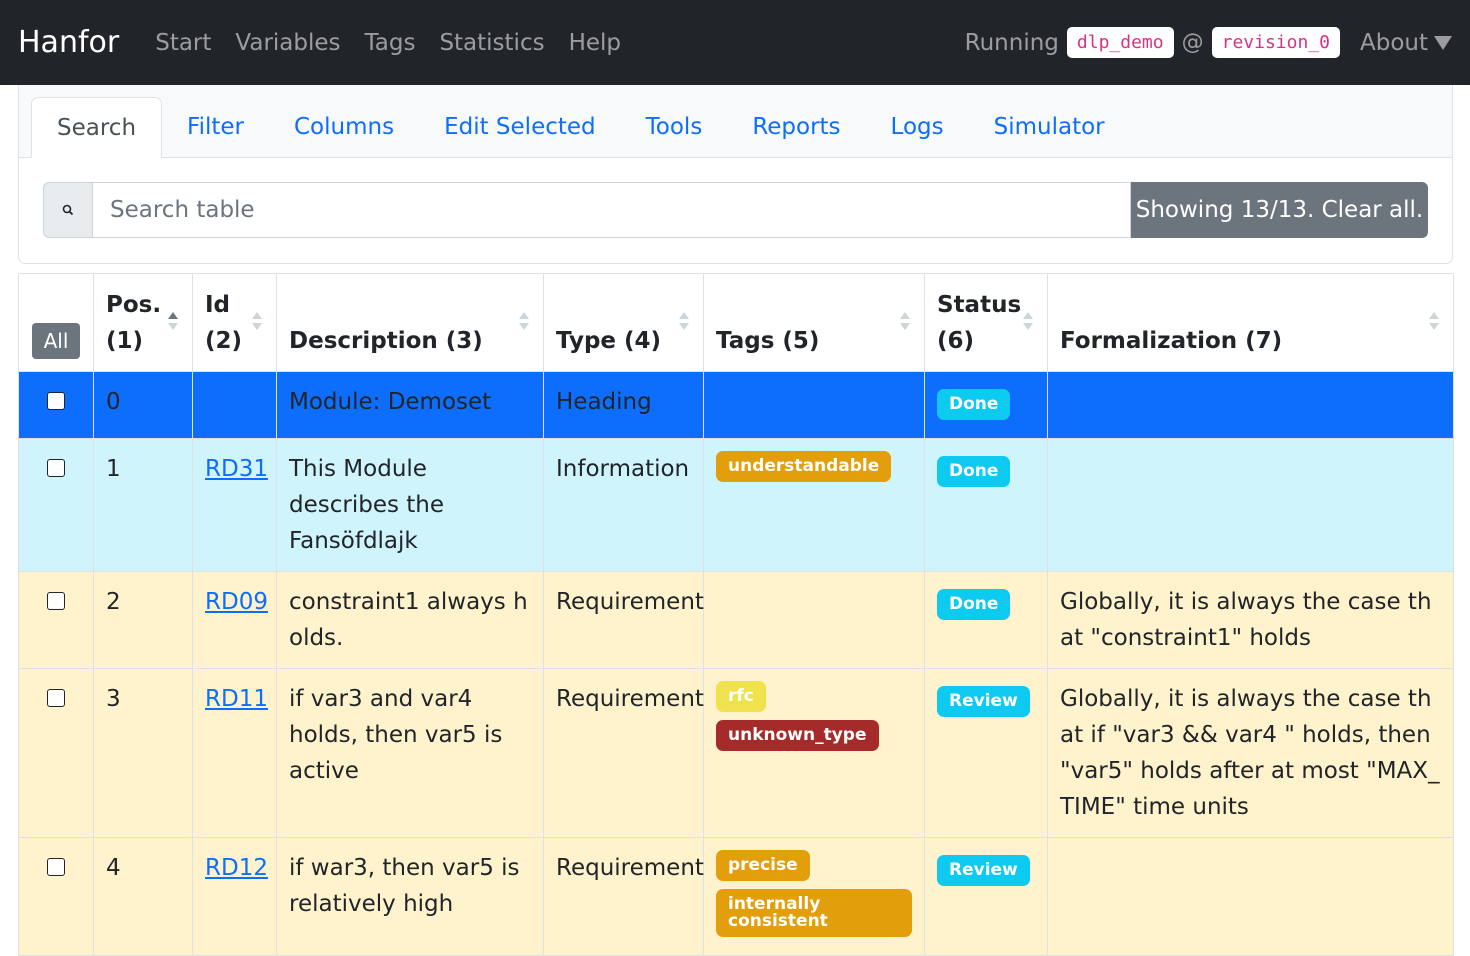 The image size is (1470, 956). Describe the element at coordinates (674, 127) in the screenshot. I see `tab-tools: Tools` at that location.